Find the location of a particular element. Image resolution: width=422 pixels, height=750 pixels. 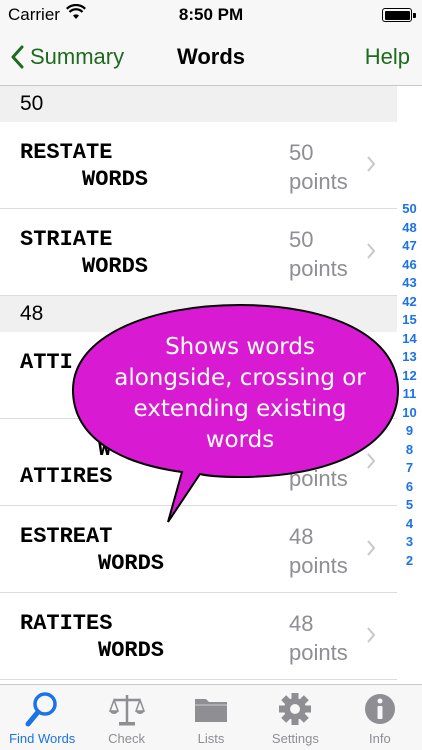

index-item: 42 is located at coordinates (409, 302).